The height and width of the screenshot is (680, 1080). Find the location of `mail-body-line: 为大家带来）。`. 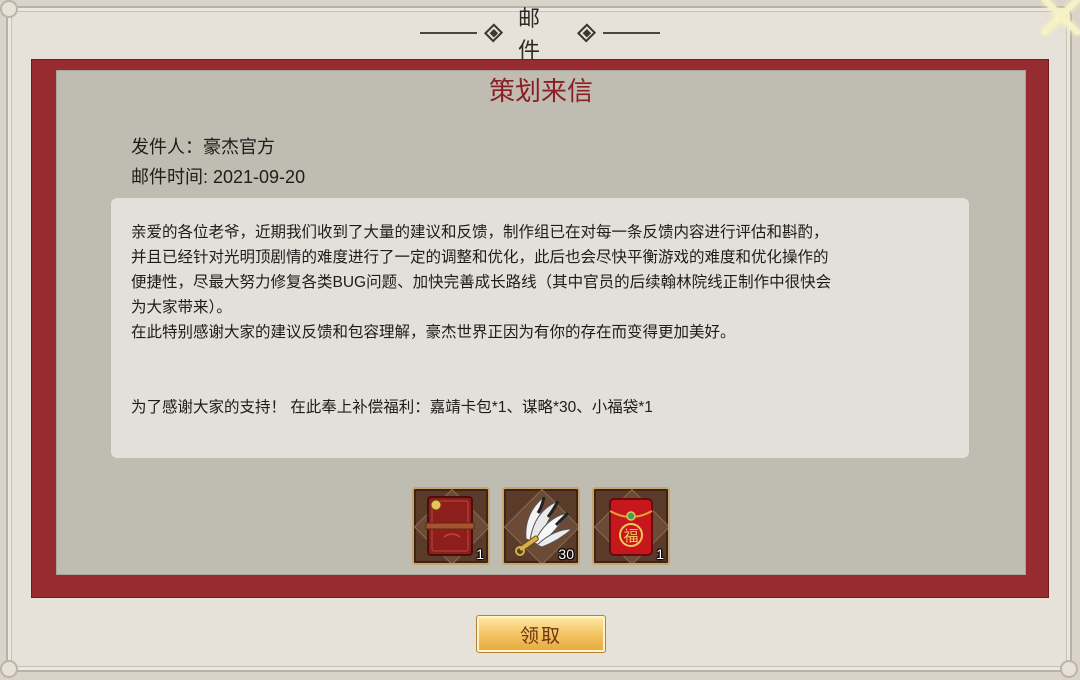

mail-body-line: 为大家带来）。 is located at coordinates (181, 307).